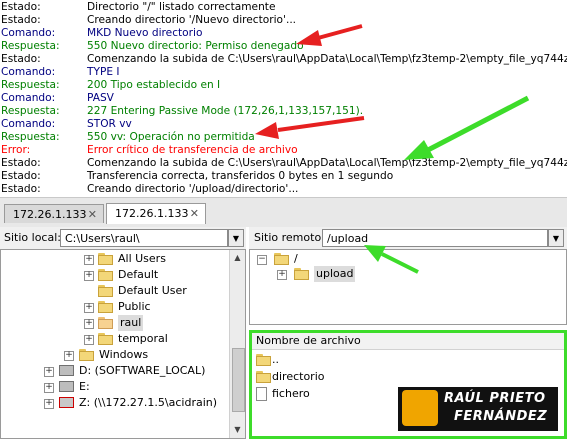 The height and width of the screenshot is (439, 567). I want to click on column-header-filename: Nombre de archivo, so click(408, 341).